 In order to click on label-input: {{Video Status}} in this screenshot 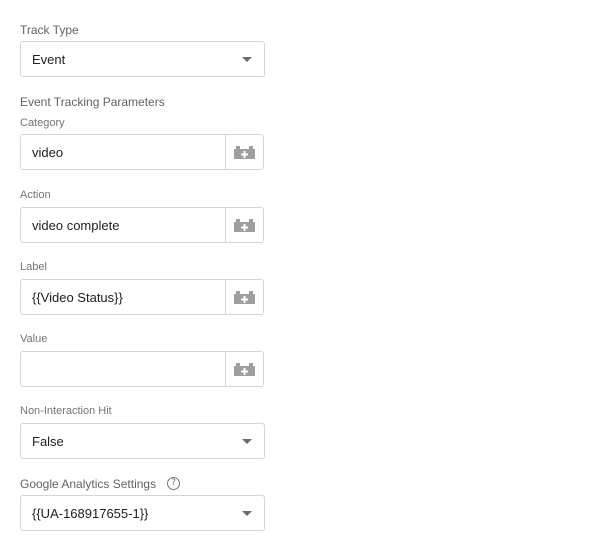, I will do `click(77, 297)`.